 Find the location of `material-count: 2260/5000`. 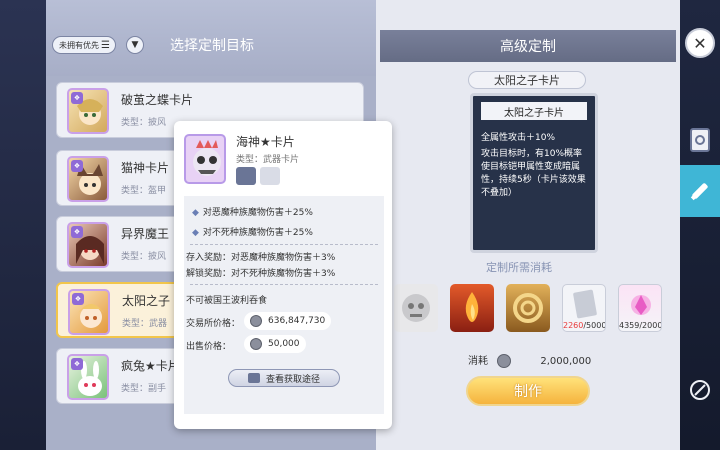

material-count: 2260/5000 is located at coordinates (584, 325).